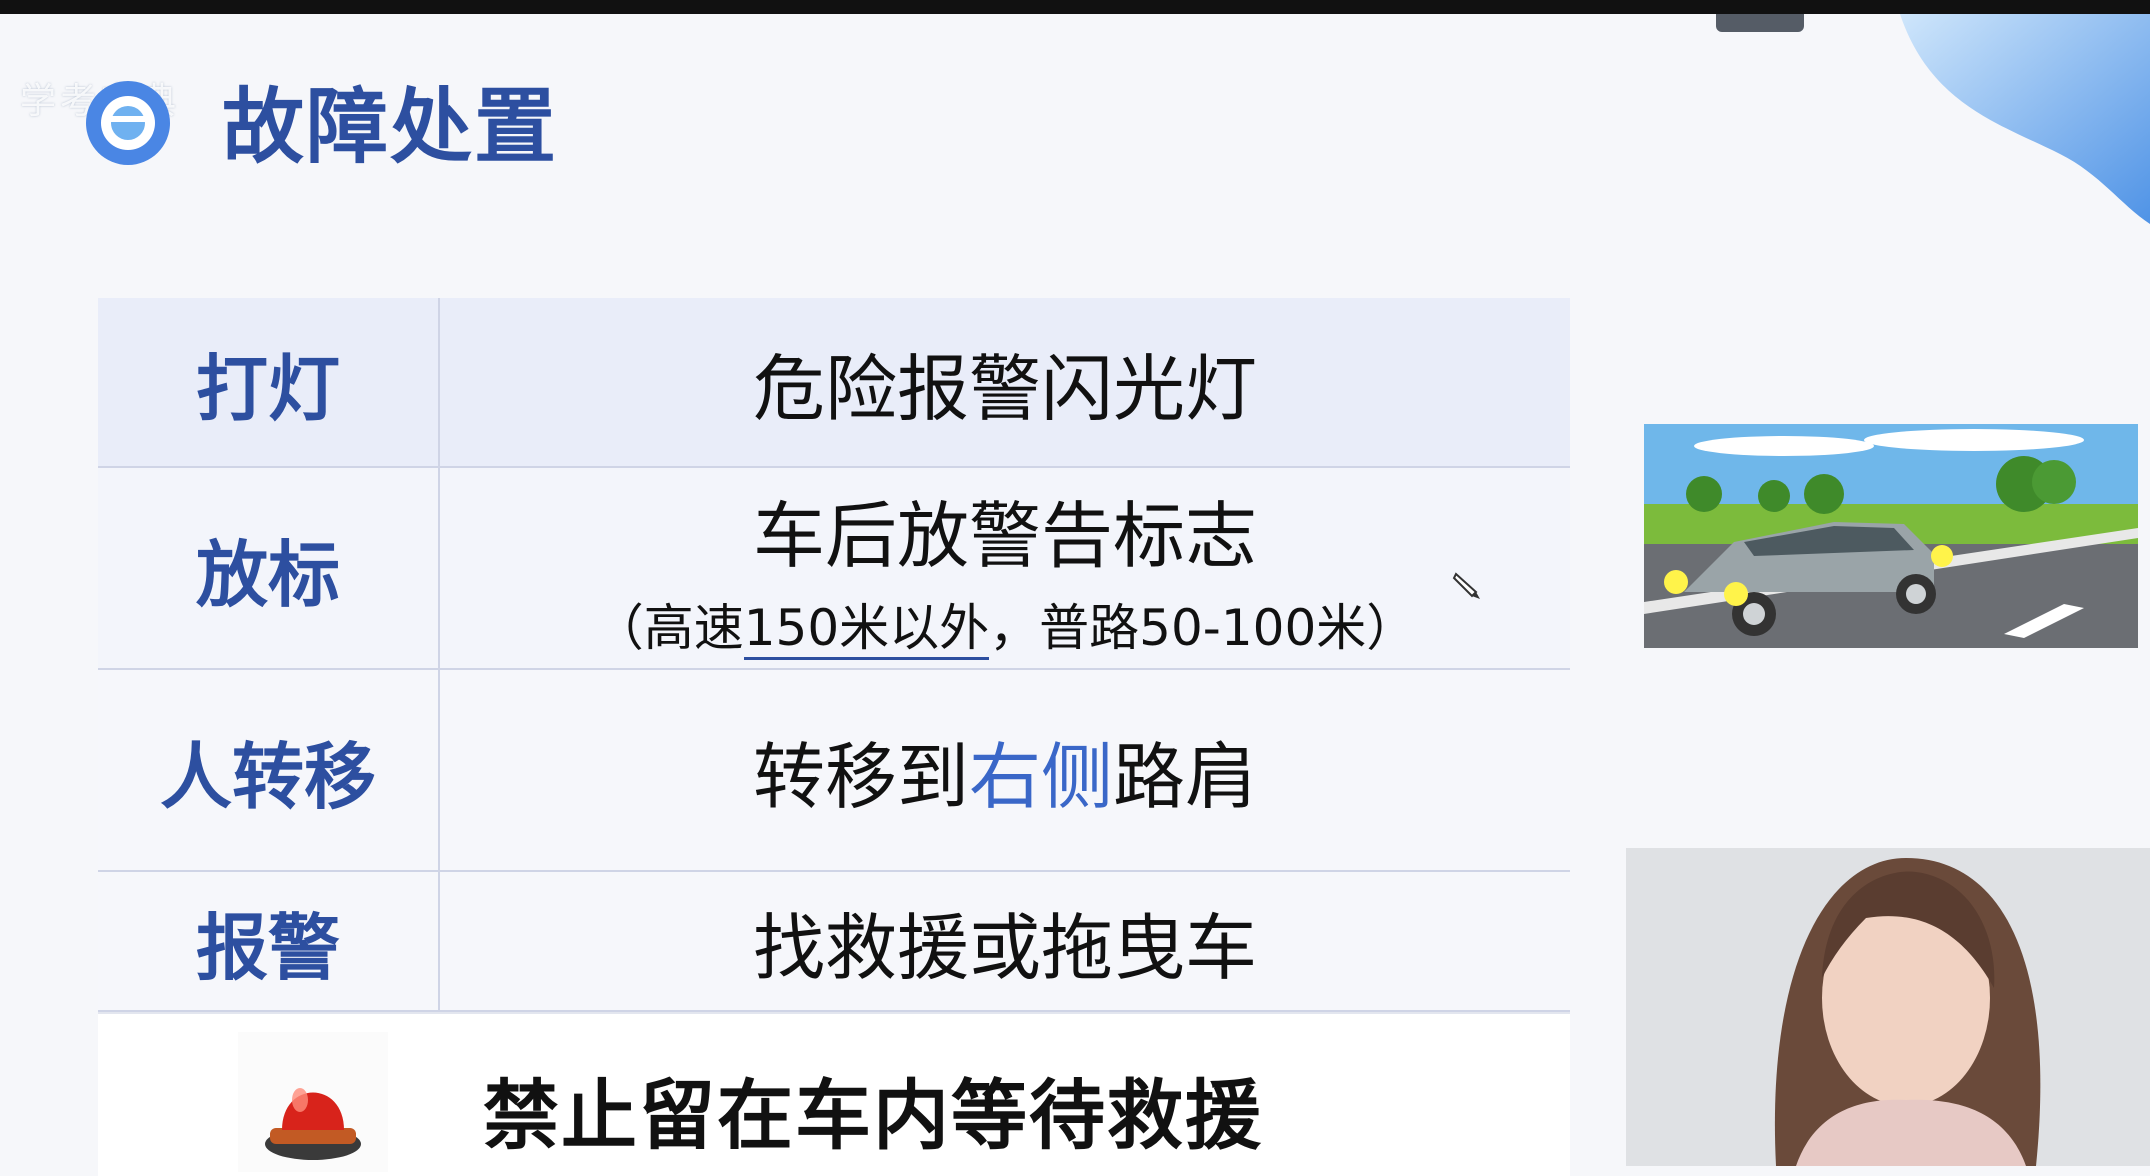 Image resolution: width=2150 pixels, height=1176 pixels. Describe the element at coordinates (1040, 776) in the screenshot. I see `content-highlight: 右侧` at that location.